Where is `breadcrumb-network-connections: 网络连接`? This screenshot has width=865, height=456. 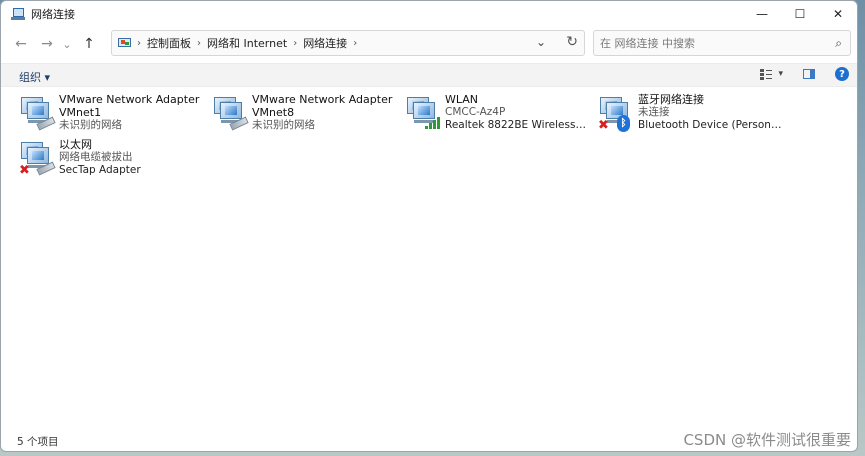 breadcrumb-network-connections: 网络连接 is located at coordinates (325, 43).